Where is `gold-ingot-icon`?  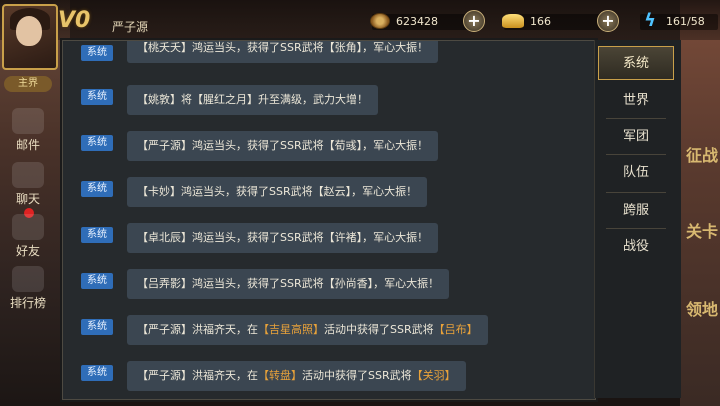
gold-ingot-icon is located at coordinates (513, 21).